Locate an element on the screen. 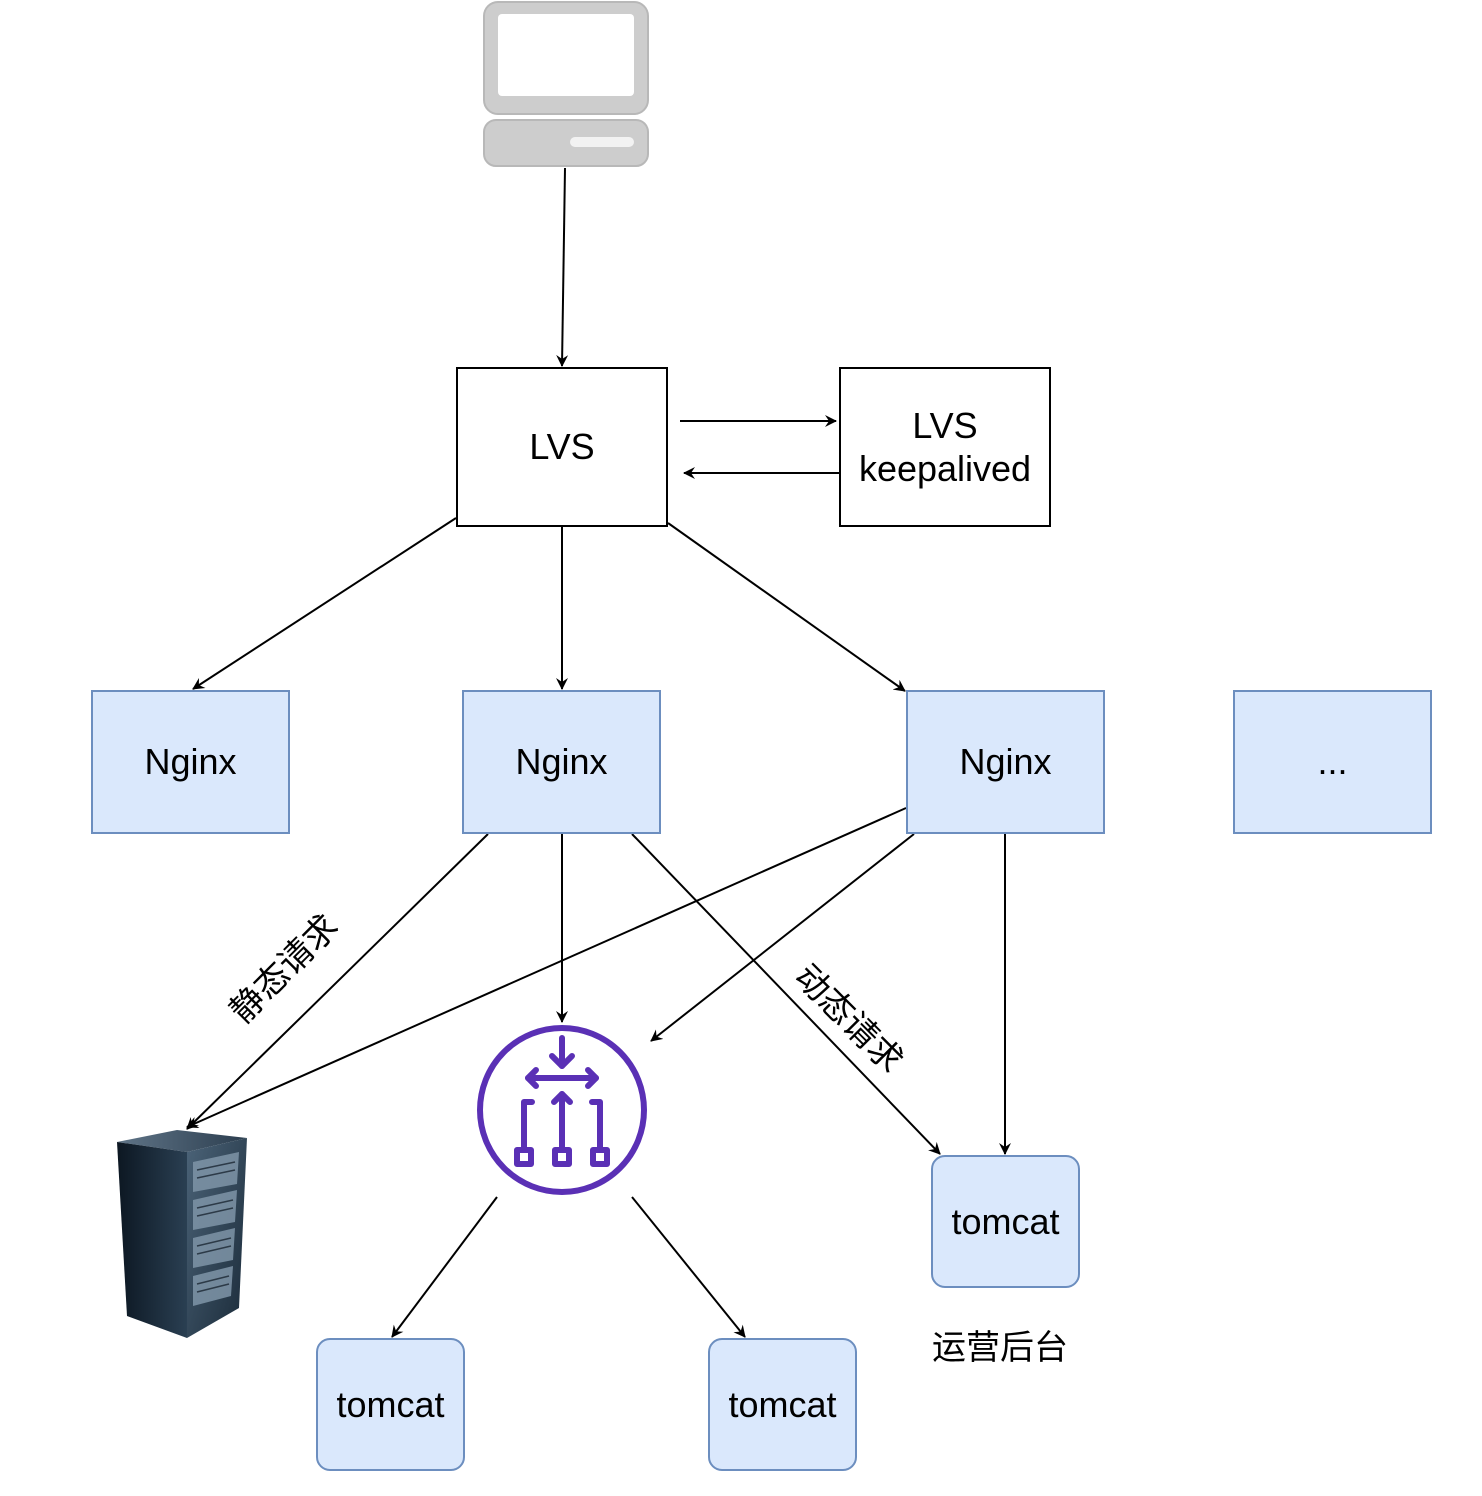 The height and width of the screenshot is (1496, 1482). edge-load-balancer-to-tomcat-mid is located at coordinates (688, 1267).